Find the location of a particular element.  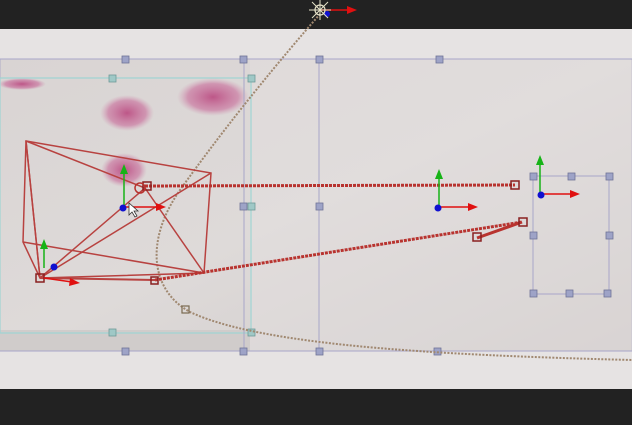

point-light-icon is located at coordinates (320, 10).